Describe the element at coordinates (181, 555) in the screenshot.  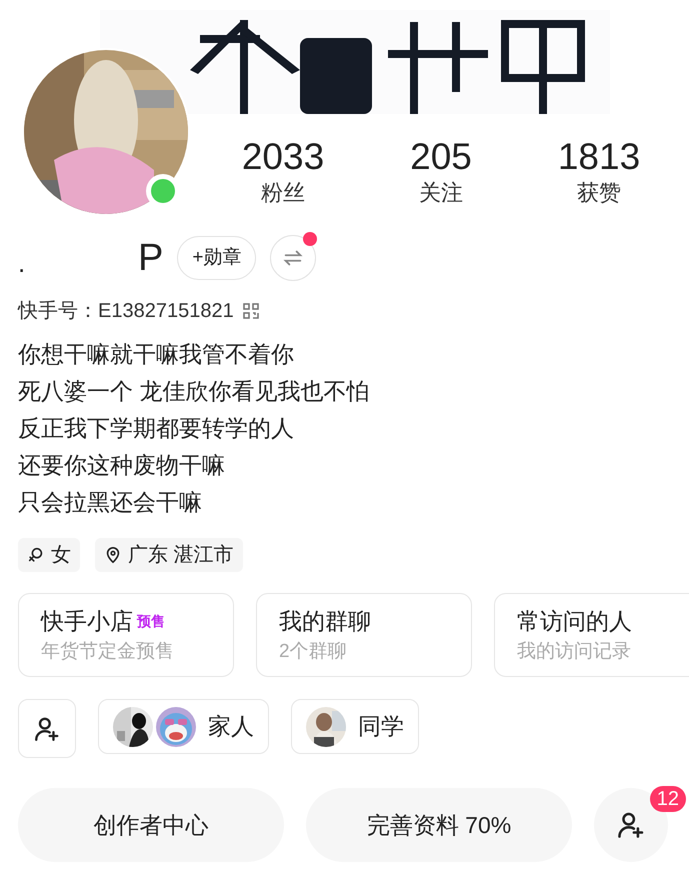
I see `tag-text: 广东 湛江市` at that location.